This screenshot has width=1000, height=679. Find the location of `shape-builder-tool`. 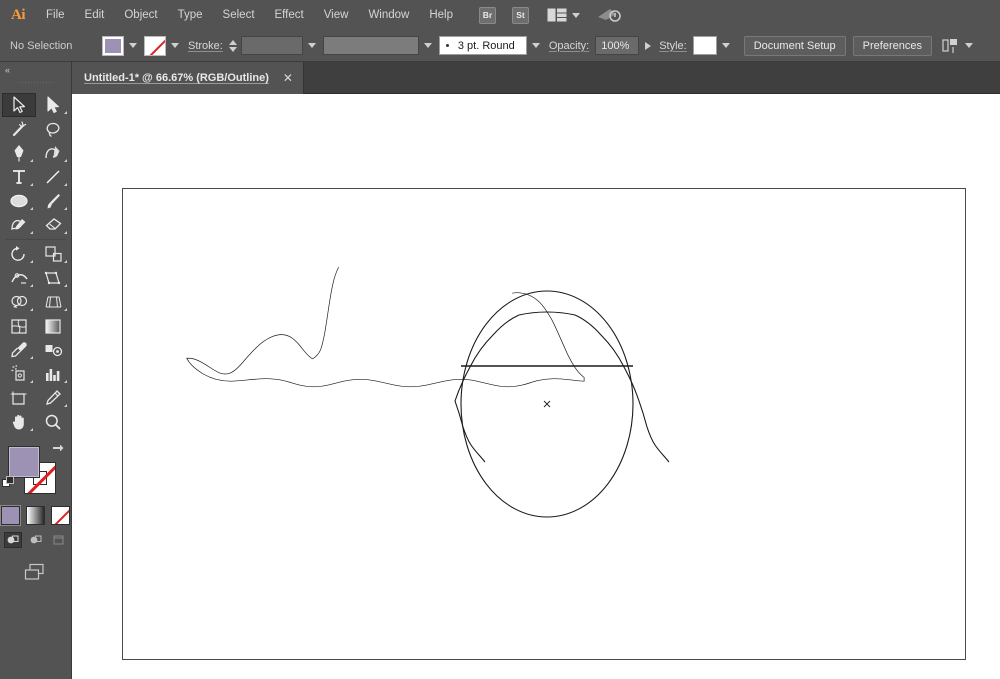

shape-builder-tool is located at coordinates (19, 302).